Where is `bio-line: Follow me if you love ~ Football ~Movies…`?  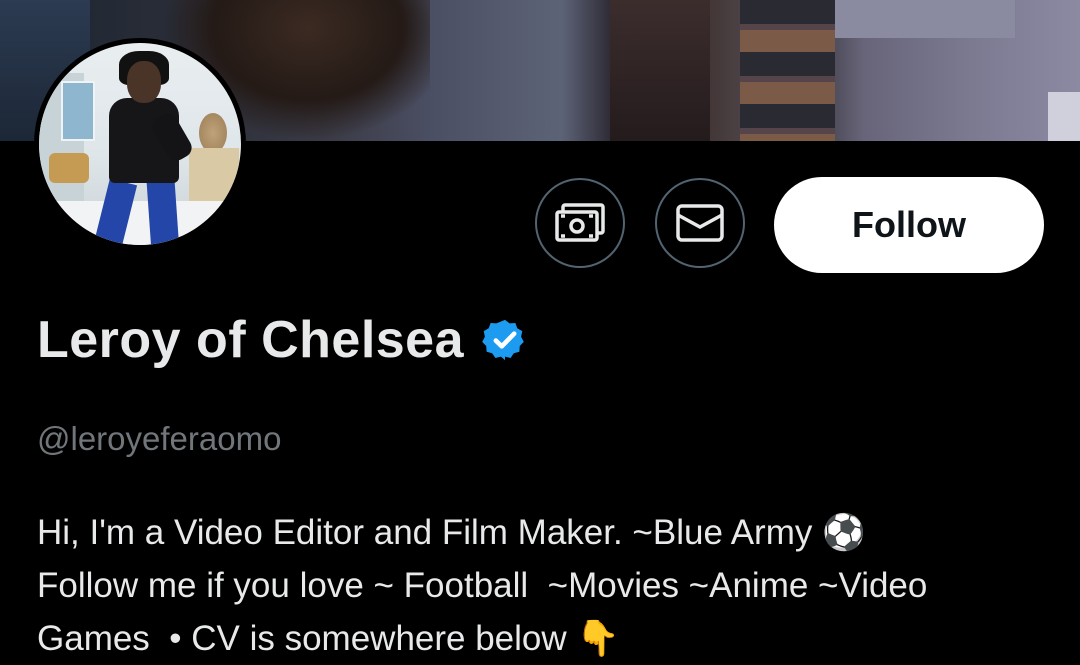
bio-line: Follow me if you love ~ Football ~Movies… is located at coordinates (482, 585).